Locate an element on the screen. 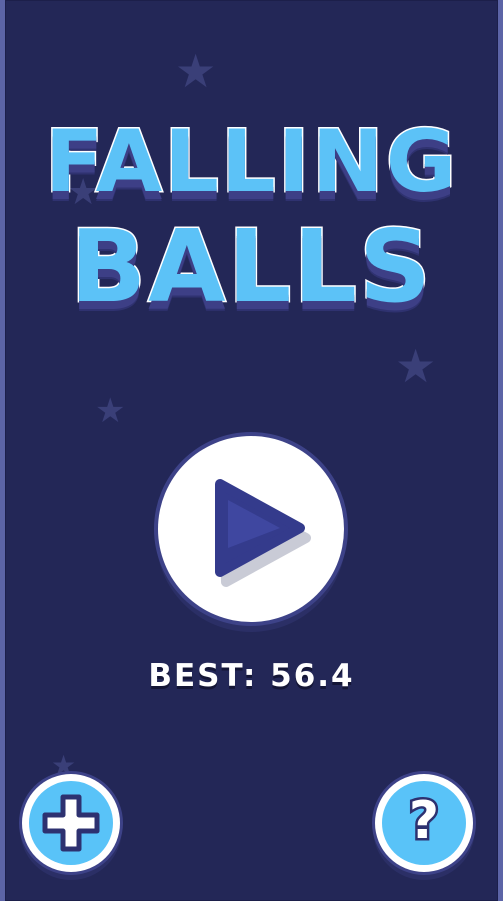  help-button-face: ? is located at coordinates (424, 823).